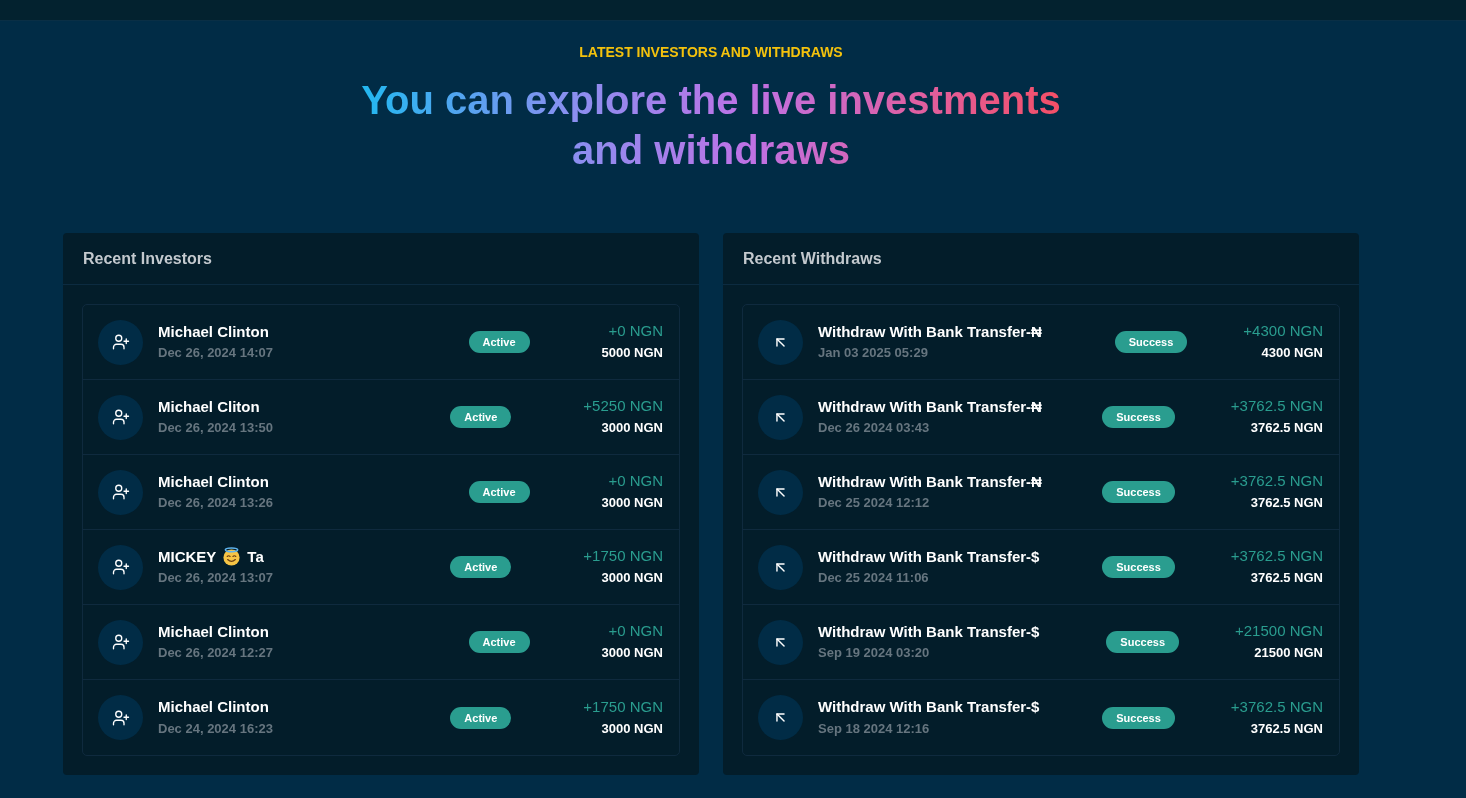 This screenshot has width=1466, height=798. What do you see at coordinates (209, 406) in the screenshot?
I see `investor-name: Michael Cliton` at bounding box center [209, 406].